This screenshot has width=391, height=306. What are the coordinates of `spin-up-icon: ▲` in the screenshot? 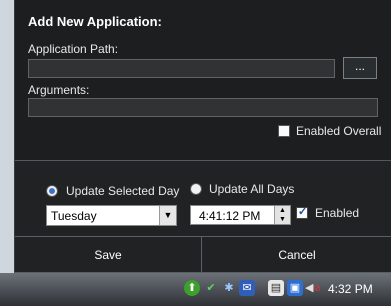 It's located at (282, 210).